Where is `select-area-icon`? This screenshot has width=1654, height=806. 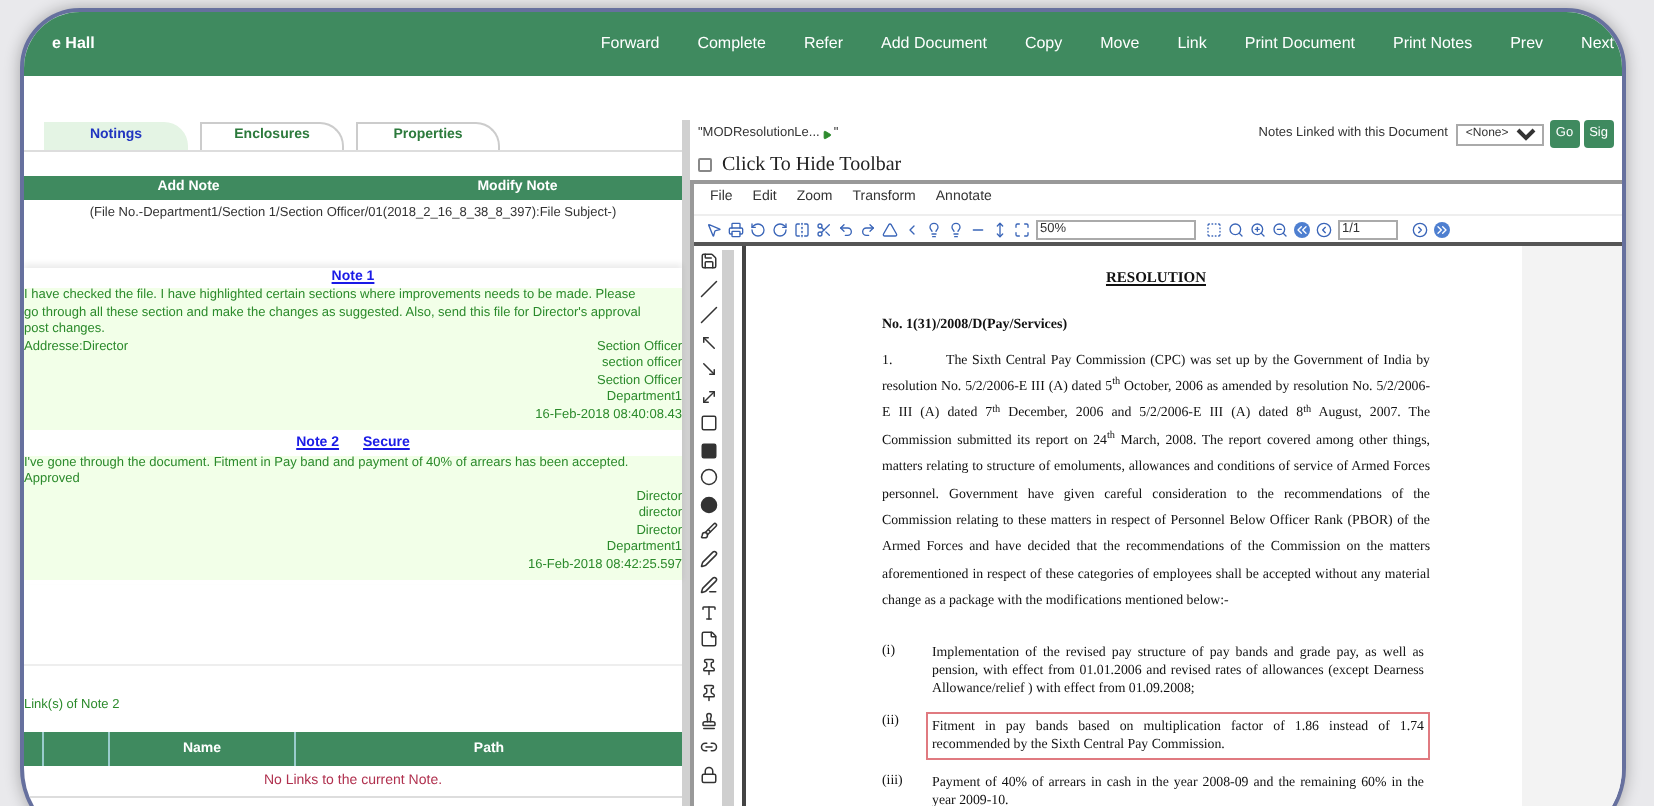 select-area-icon is located at coordinates (1214, 229).